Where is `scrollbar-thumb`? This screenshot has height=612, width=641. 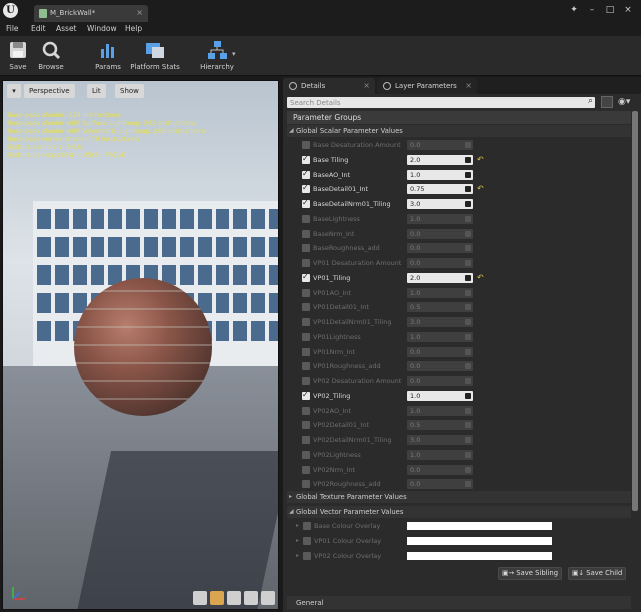 scrollbar-thumb is located at coordinates (635, 311).